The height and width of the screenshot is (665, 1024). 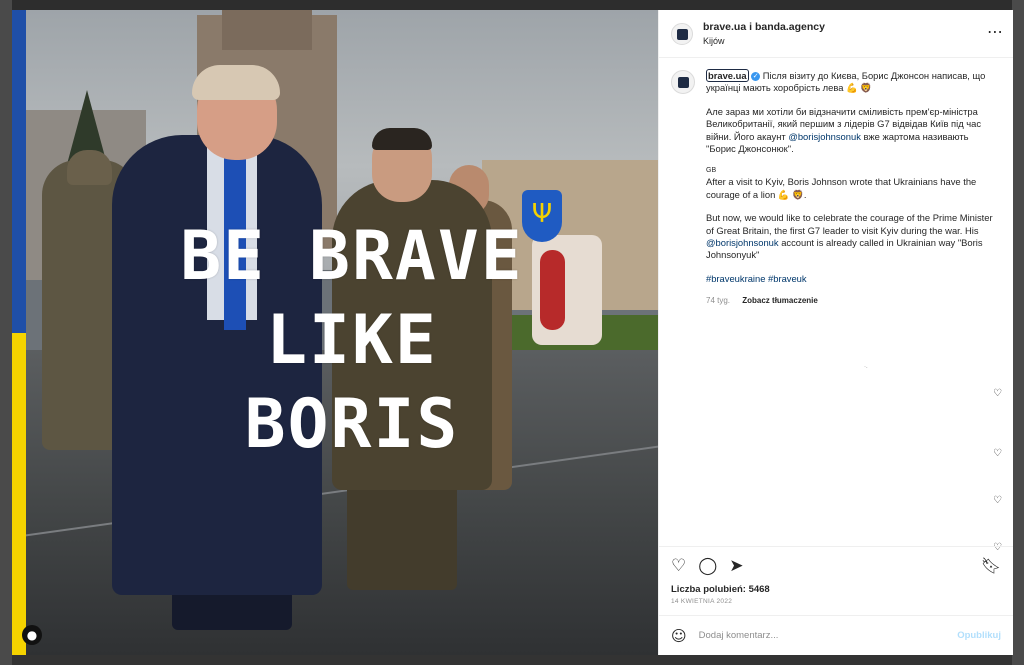 I want to click on hashtags: #braveukraine #braveuk, so click(x=851, y=279).